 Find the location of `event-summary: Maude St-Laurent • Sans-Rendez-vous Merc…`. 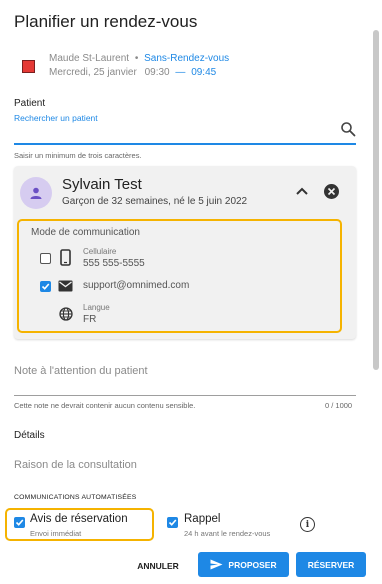

event-summary: Maude St-Laurent • Sans-Rendez-vous Merc… is located at coordinates (125, 66).